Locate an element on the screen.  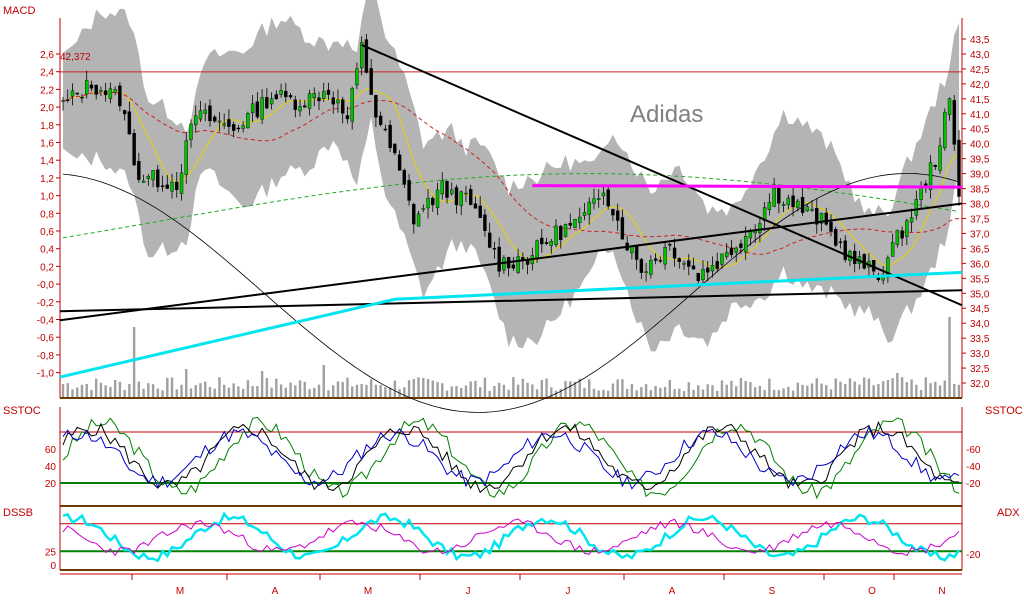
macd-tick-label: -0,4 is located at coordinates (46, 321).